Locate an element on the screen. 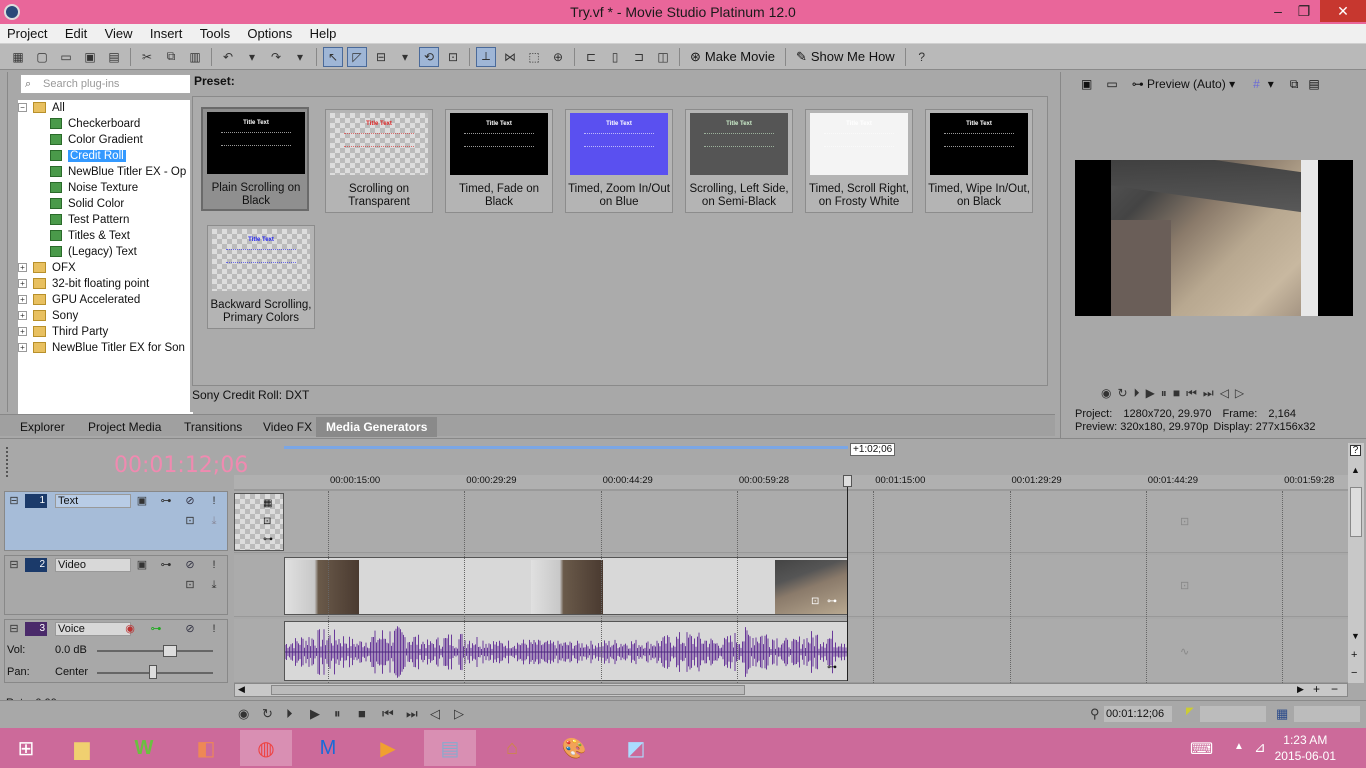 The height and width of the screenshot is (768, 1366). taskbar-movie-studio: ▤ is located at coordinates (450, 748).